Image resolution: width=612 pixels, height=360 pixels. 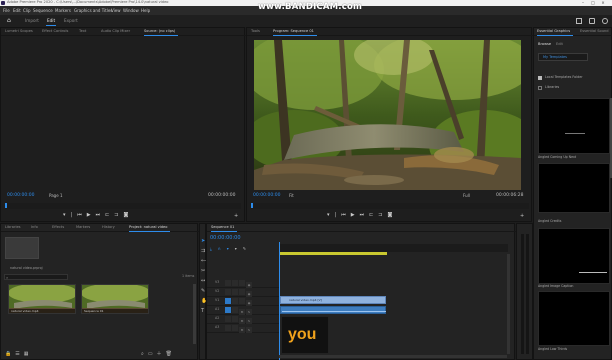 What do you see at coordinates (83, 227) in the screenshot?
I see `tab-markers: Markers` at bounding box center [83, 227].